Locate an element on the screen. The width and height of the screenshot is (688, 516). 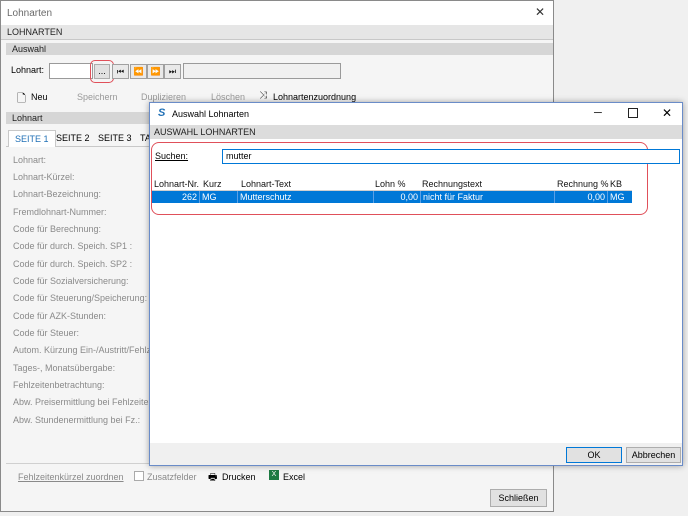
main-window-title: Lohnarten is located at coordinates (30, 13).